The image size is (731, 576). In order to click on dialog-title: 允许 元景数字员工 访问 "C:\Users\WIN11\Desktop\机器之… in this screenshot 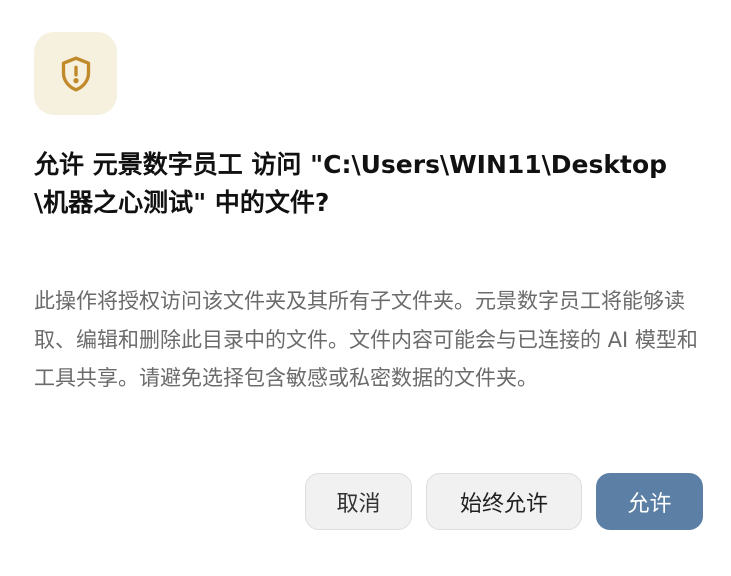, I will do `click(351, 183)`.